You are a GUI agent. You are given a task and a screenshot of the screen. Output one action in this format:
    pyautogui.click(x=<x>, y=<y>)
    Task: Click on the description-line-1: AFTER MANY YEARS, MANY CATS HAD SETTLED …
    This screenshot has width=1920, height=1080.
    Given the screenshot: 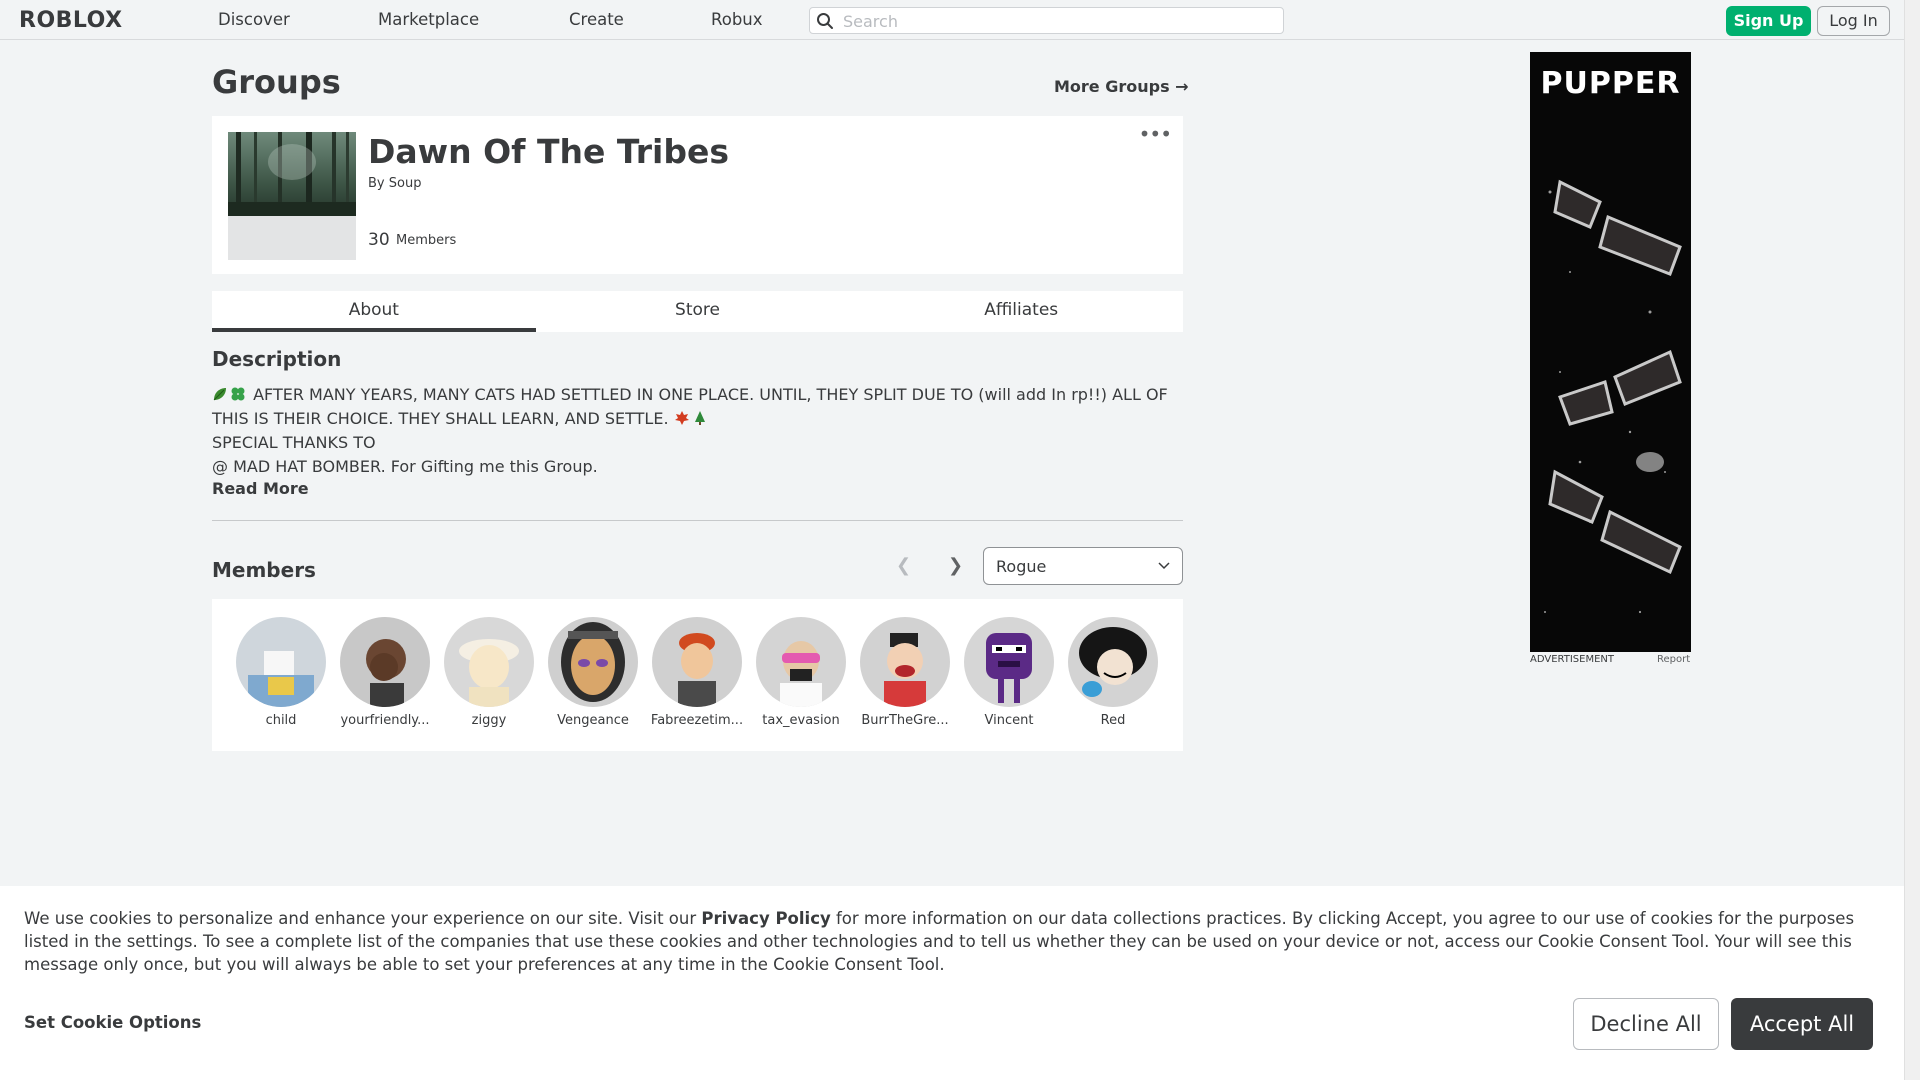 What is the action you would take?
    pyautogui.click(x=690, y=406)
    